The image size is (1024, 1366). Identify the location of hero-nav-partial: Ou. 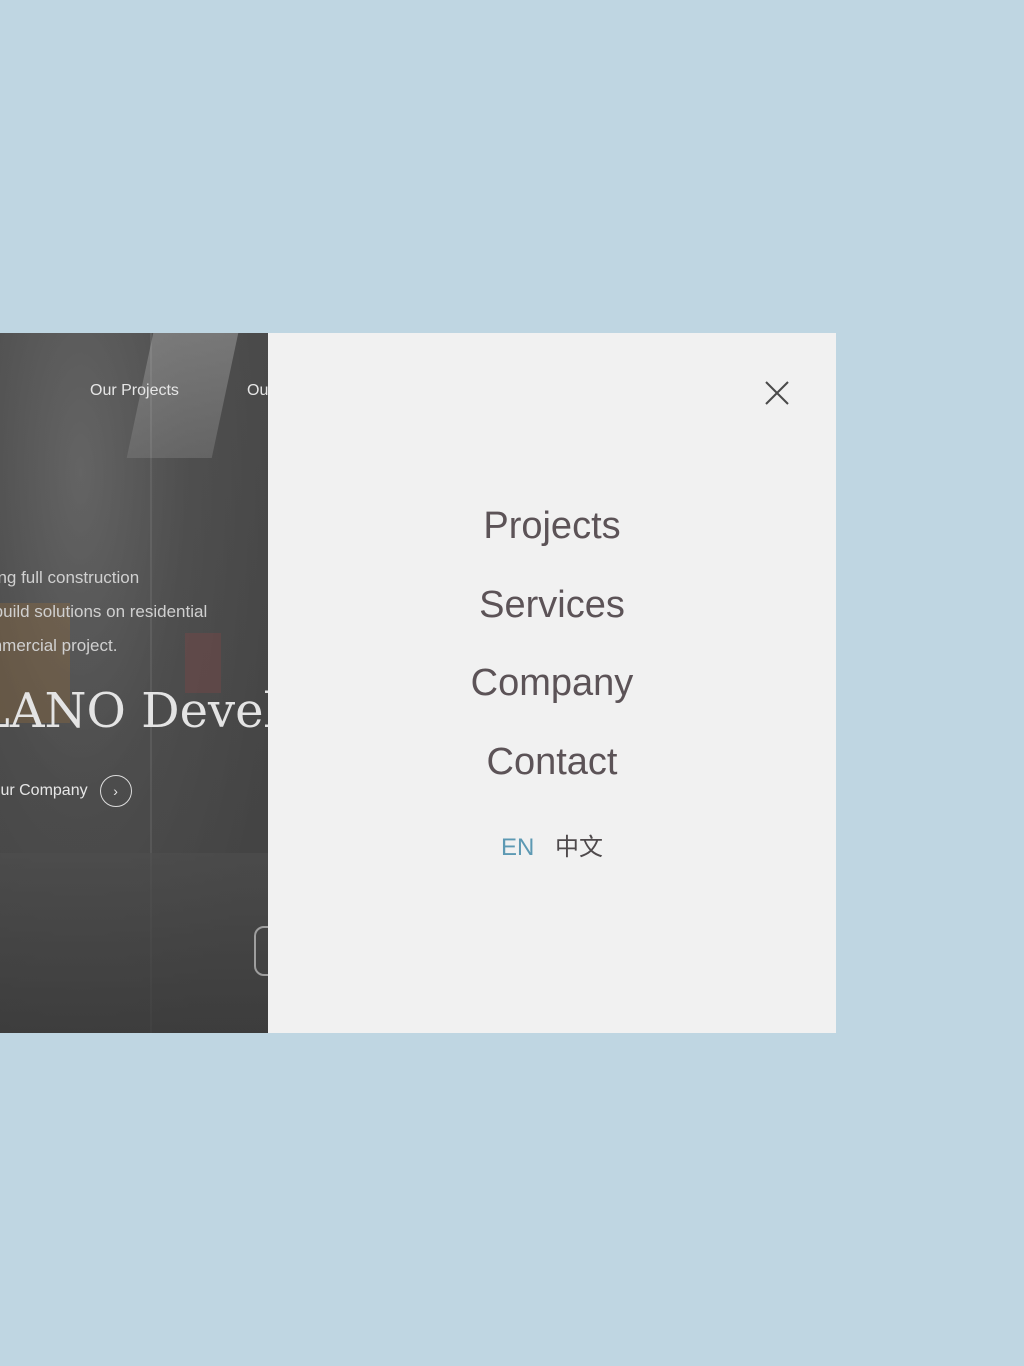
(257, 391).